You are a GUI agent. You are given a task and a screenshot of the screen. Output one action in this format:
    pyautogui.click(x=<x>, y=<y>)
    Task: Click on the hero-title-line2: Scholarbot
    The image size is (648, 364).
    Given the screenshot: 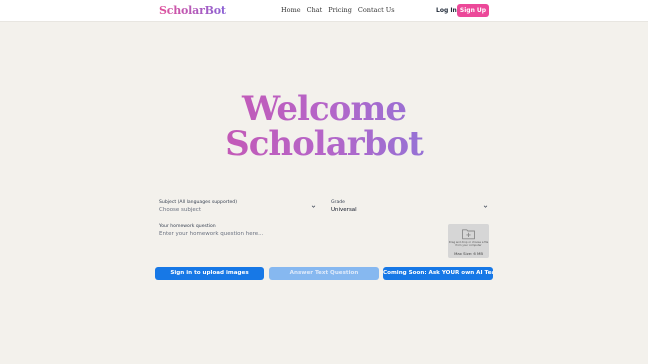 What is the action you would take?
    pyautogui.click(x=324, y=144)
    